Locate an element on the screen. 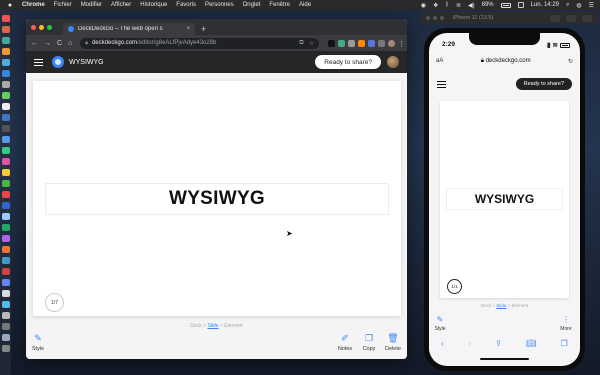  search-icon: ⌕ is located at coordinates (567, 5).